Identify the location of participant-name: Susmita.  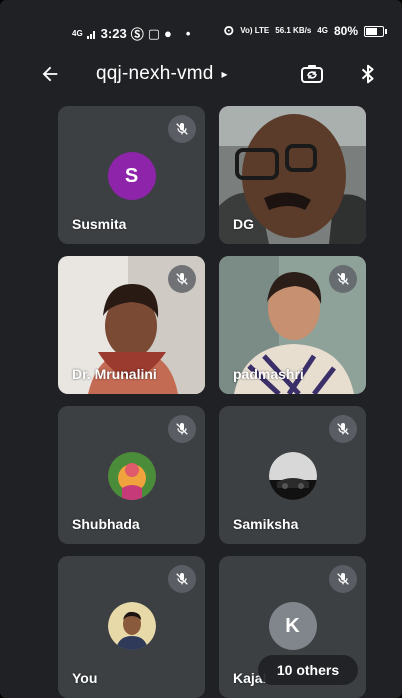
(99, 224).